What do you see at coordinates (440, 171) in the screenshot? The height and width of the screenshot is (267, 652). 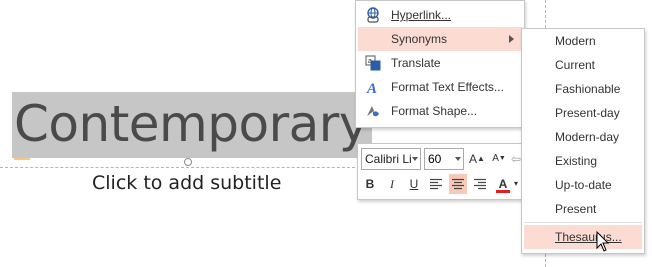 I see `mini-toolbar: Calibri Li 60 A▲ A▼ ⇦ B I U A ▾` at bounding box center [440, 171].